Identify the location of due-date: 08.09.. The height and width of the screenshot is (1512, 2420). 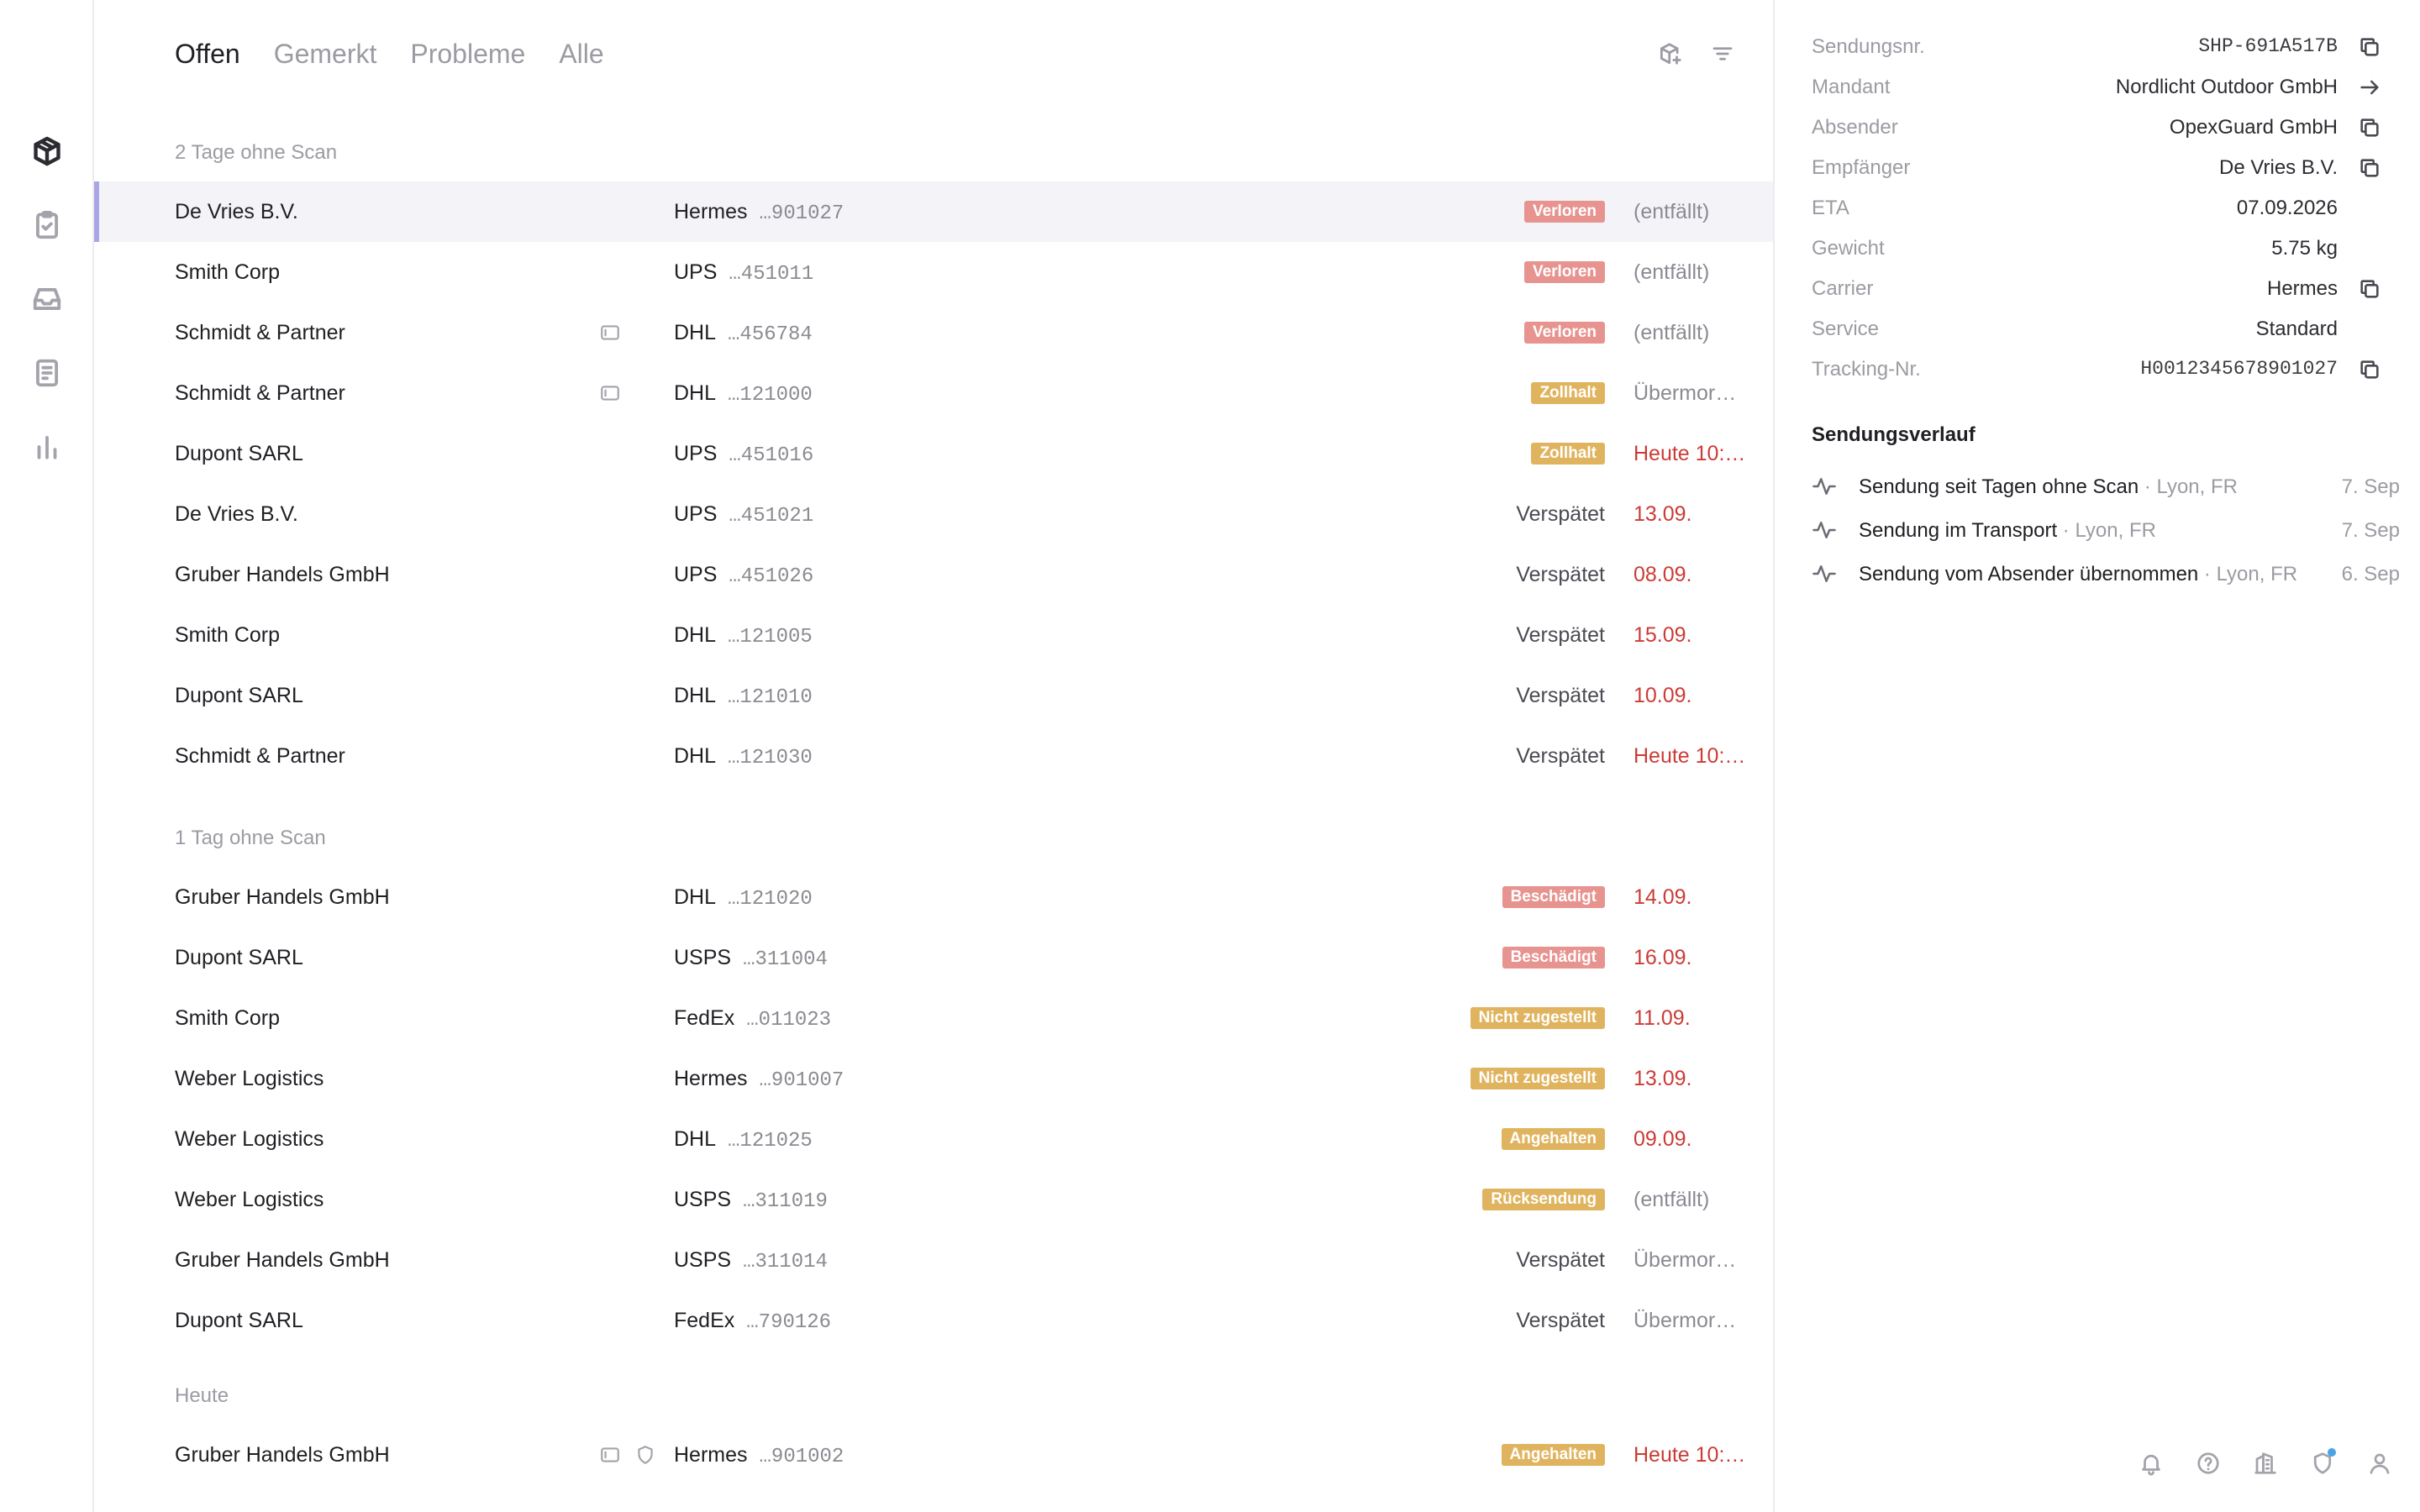
(1663, 574).